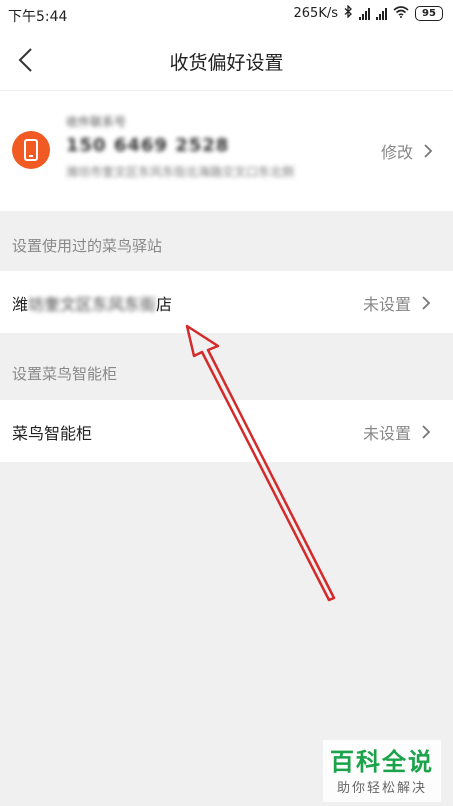  What do you see at coordinates (386, 304) in the screenshot?
I see `station-status-text: 未设置` at bounding box center [386, 304].